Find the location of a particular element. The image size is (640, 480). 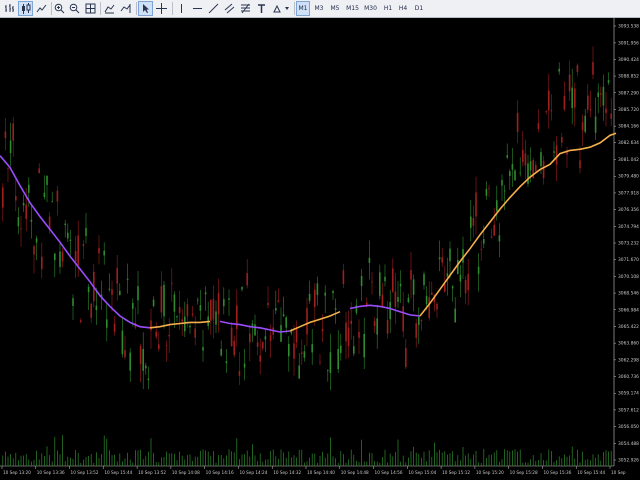

bar-chart-icon is located at coordinates (9, 8).